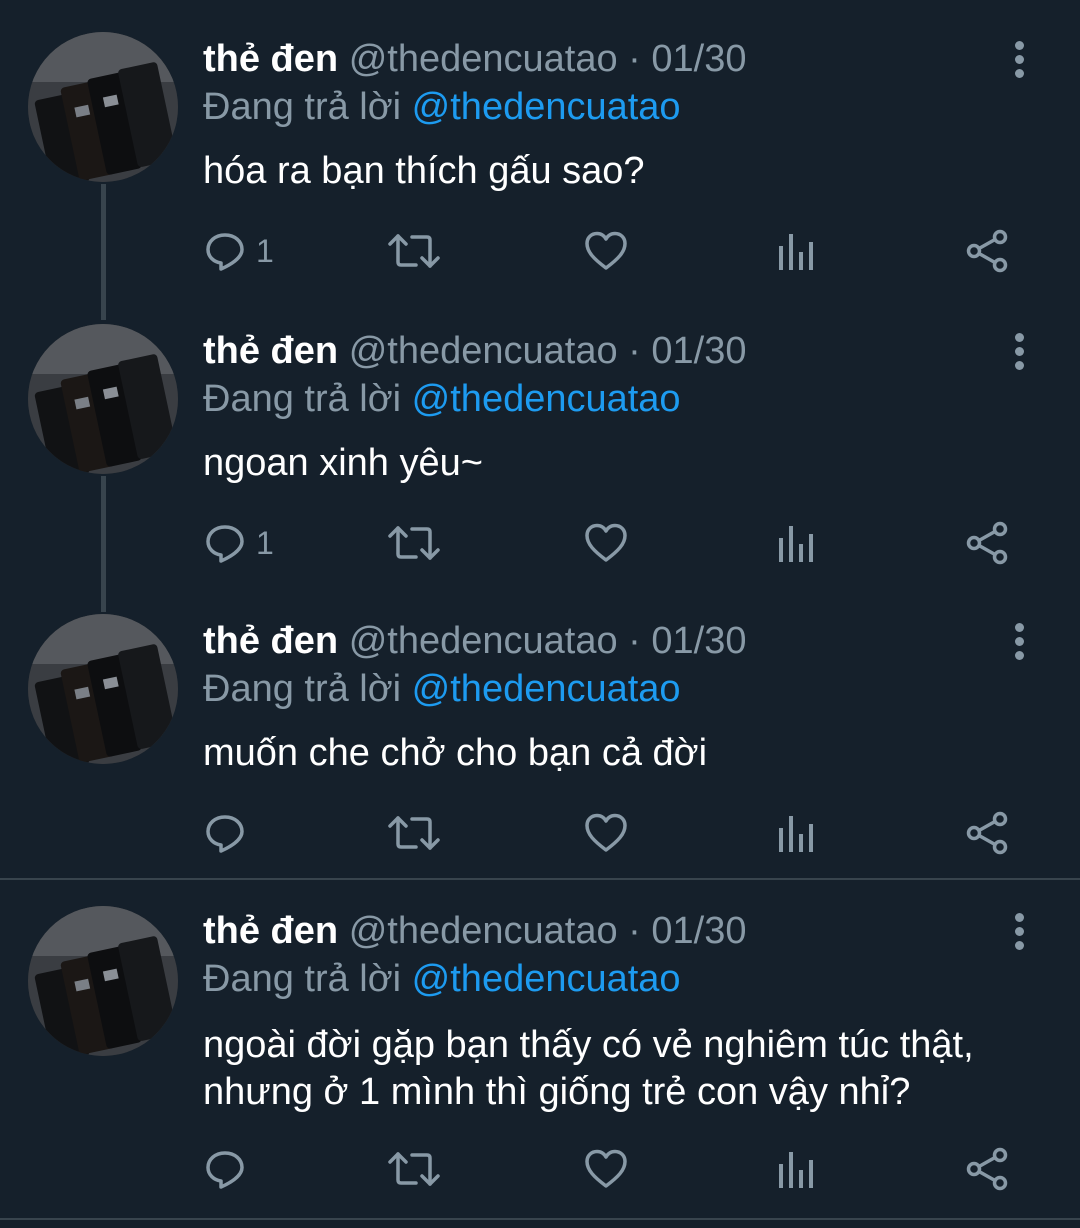  What do you see at coordinates (343, 463) in the screenshot?
I see `tweet-text: ngoan xinh yêu~` at bounding box center [343, 463].